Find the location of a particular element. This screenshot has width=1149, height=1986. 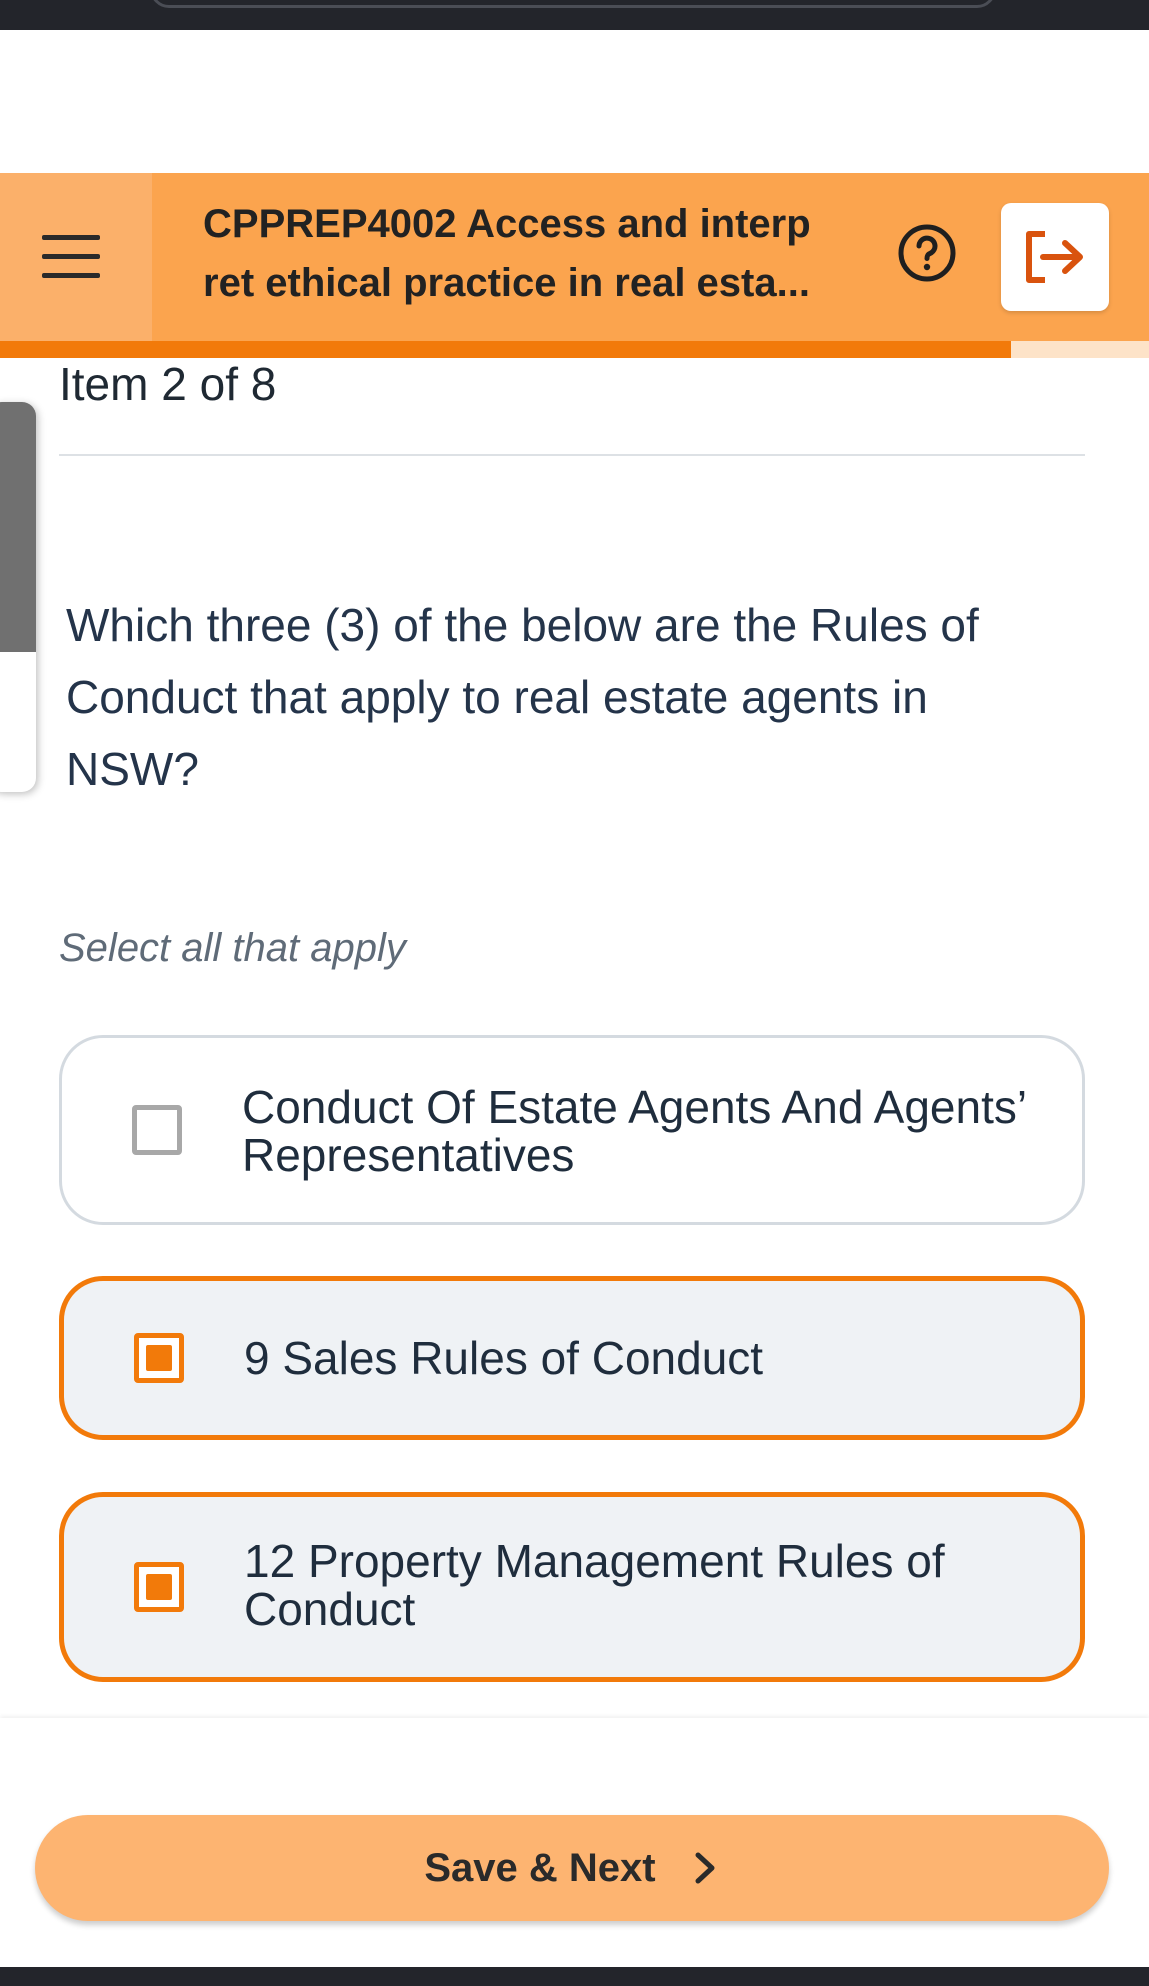

logout-arrow-icon is located at coordinates (1054, 257).